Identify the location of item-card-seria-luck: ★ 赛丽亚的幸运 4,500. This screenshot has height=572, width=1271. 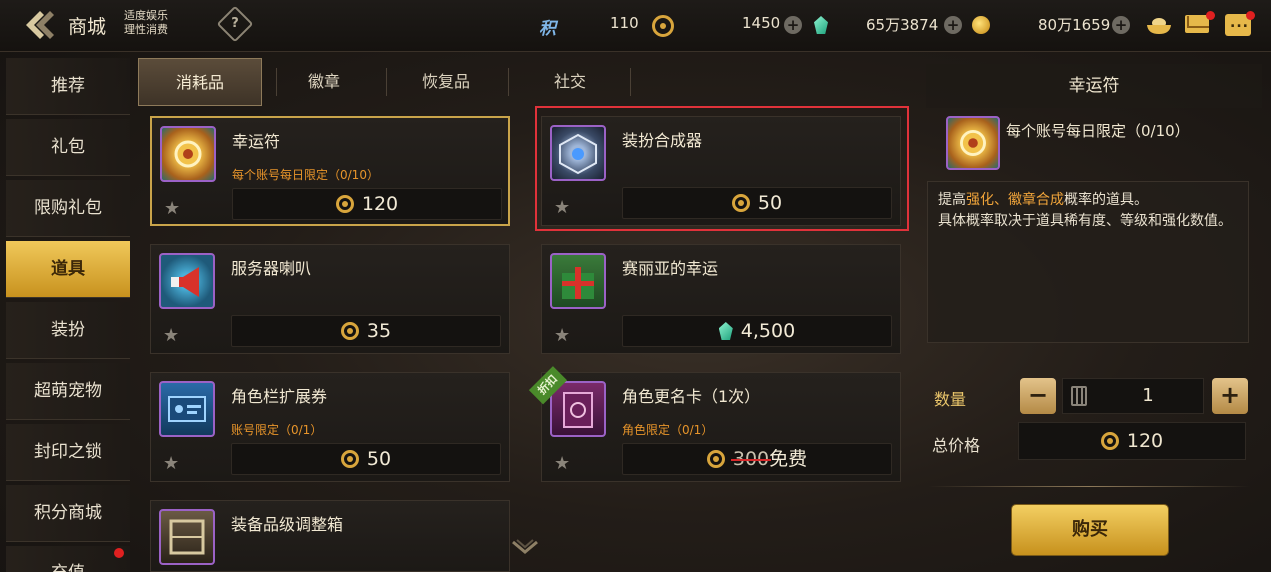
(721, 299).